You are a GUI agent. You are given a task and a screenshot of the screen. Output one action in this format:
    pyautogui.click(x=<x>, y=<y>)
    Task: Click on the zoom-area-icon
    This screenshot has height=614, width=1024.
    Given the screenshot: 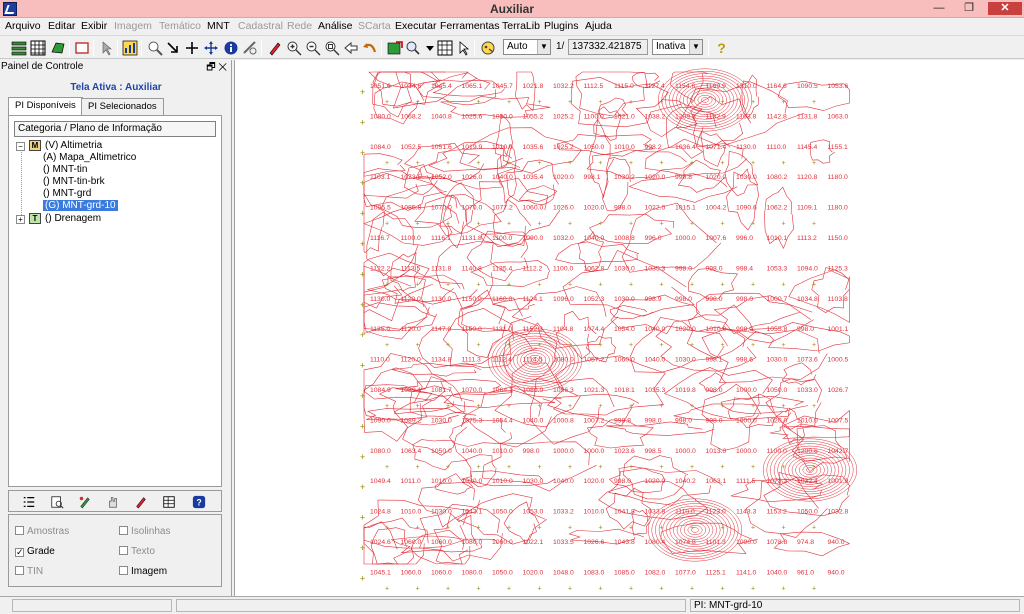 What is the action you would take?
    pyautogui.click(x=412, y=47)
    